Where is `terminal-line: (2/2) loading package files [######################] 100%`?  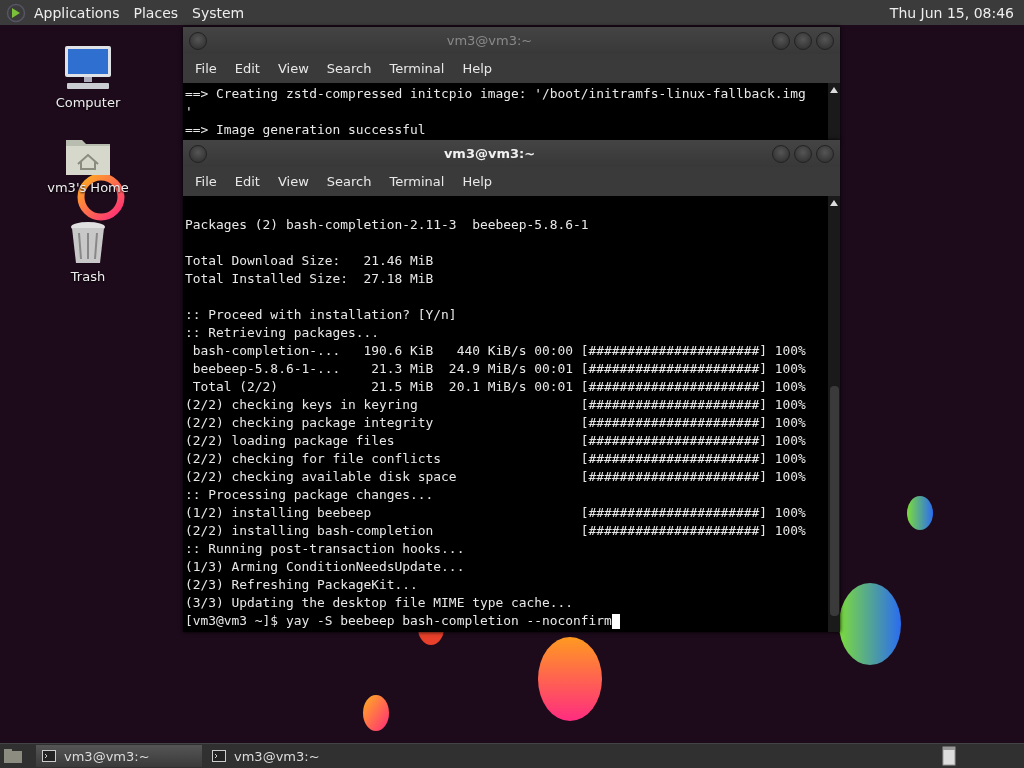 terminal-line: (2/2) loading package files [######################] 100% is located at coordinates (495, 441).